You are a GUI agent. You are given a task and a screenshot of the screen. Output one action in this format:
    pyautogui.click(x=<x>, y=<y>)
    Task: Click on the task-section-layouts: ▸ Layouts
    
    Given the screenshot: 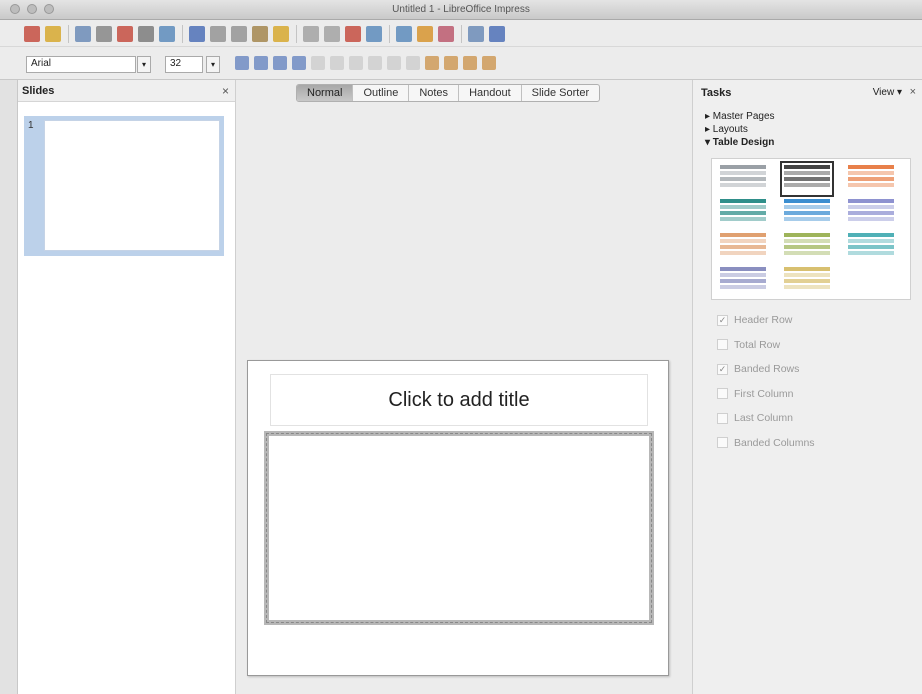 What is the action you would take?
    pyautogui.click(x=740, y=129)
    